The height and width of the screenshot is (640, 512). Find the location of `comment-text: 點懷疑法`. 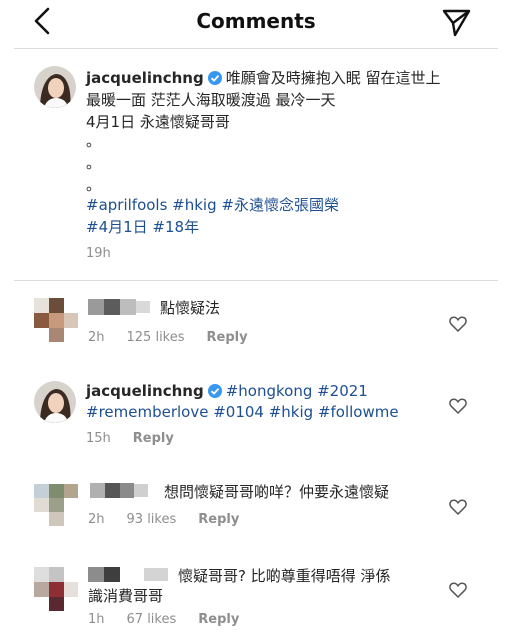

comment-text: 點懷疑法 is located at coordinates (190, 308).